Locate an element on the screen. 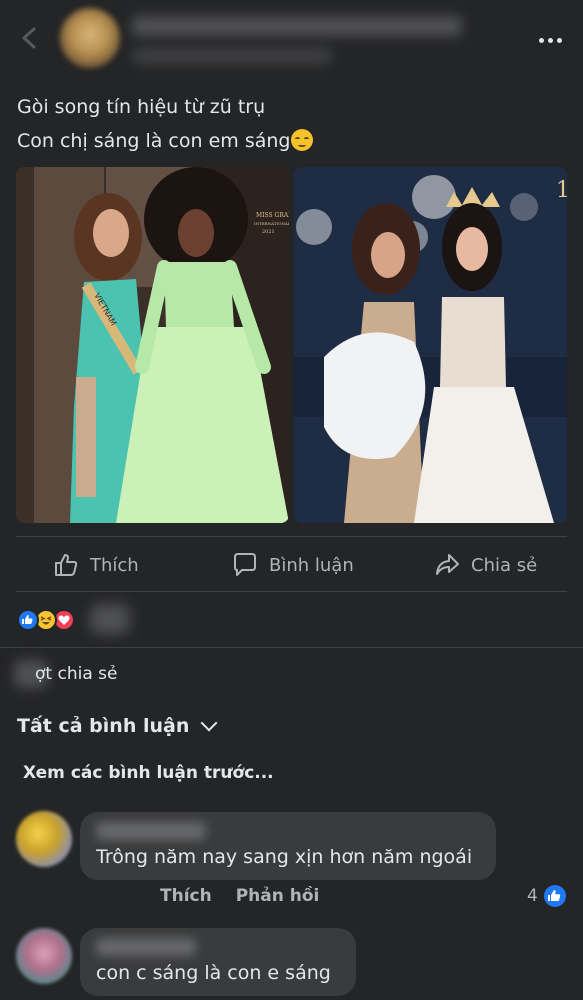 The image size is (583, 1000). svg-text: INTERNATIONAL is located at coordinates (271, 223).